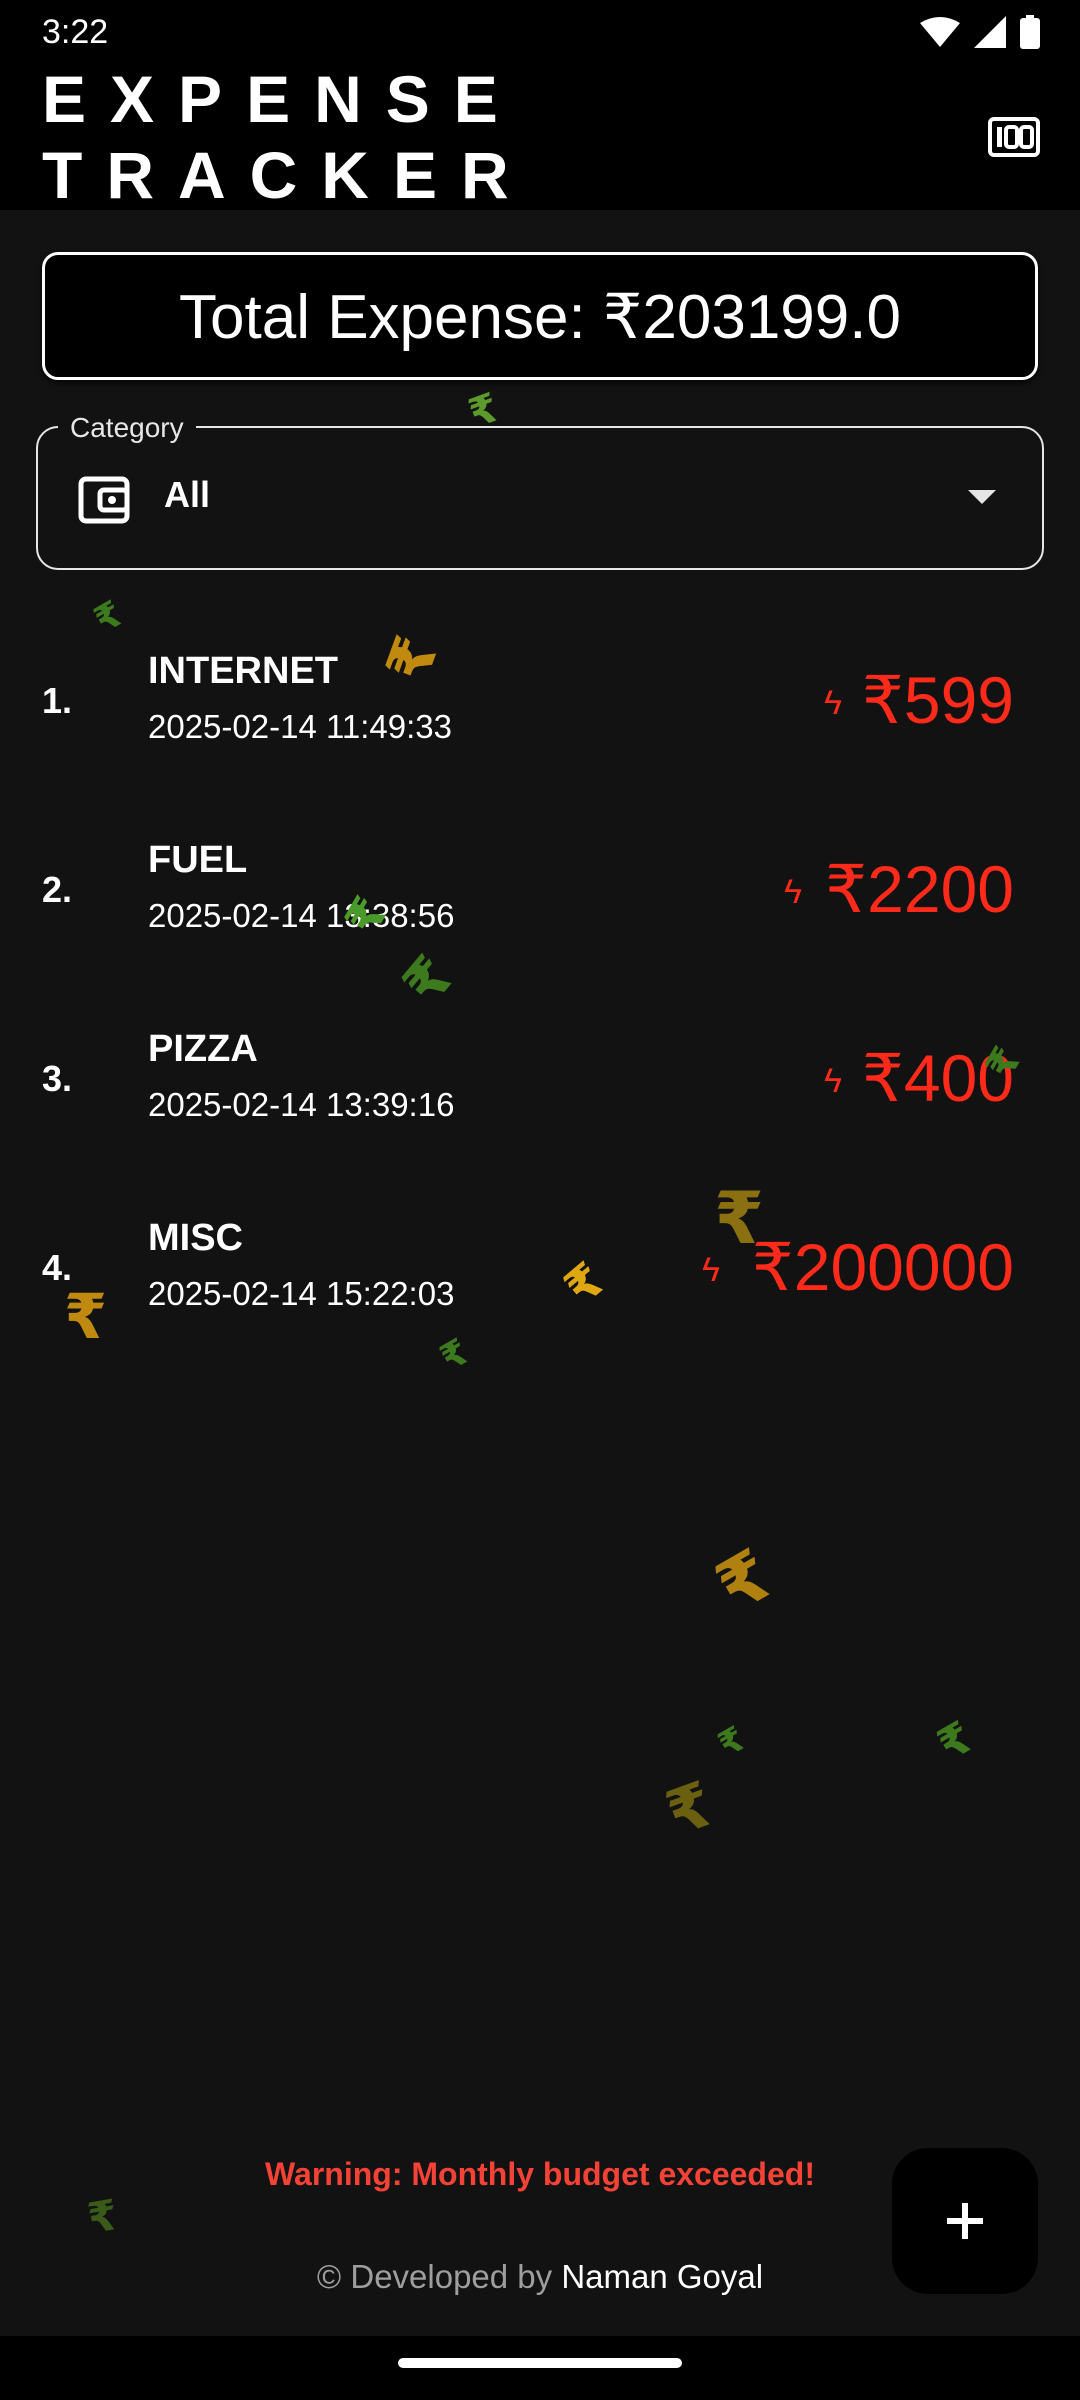  What do you see at coordinates (300, 726) in the screenshot?
I see `item-date: 2025-02-14 11:49:33` at bounding box center [300, 726].